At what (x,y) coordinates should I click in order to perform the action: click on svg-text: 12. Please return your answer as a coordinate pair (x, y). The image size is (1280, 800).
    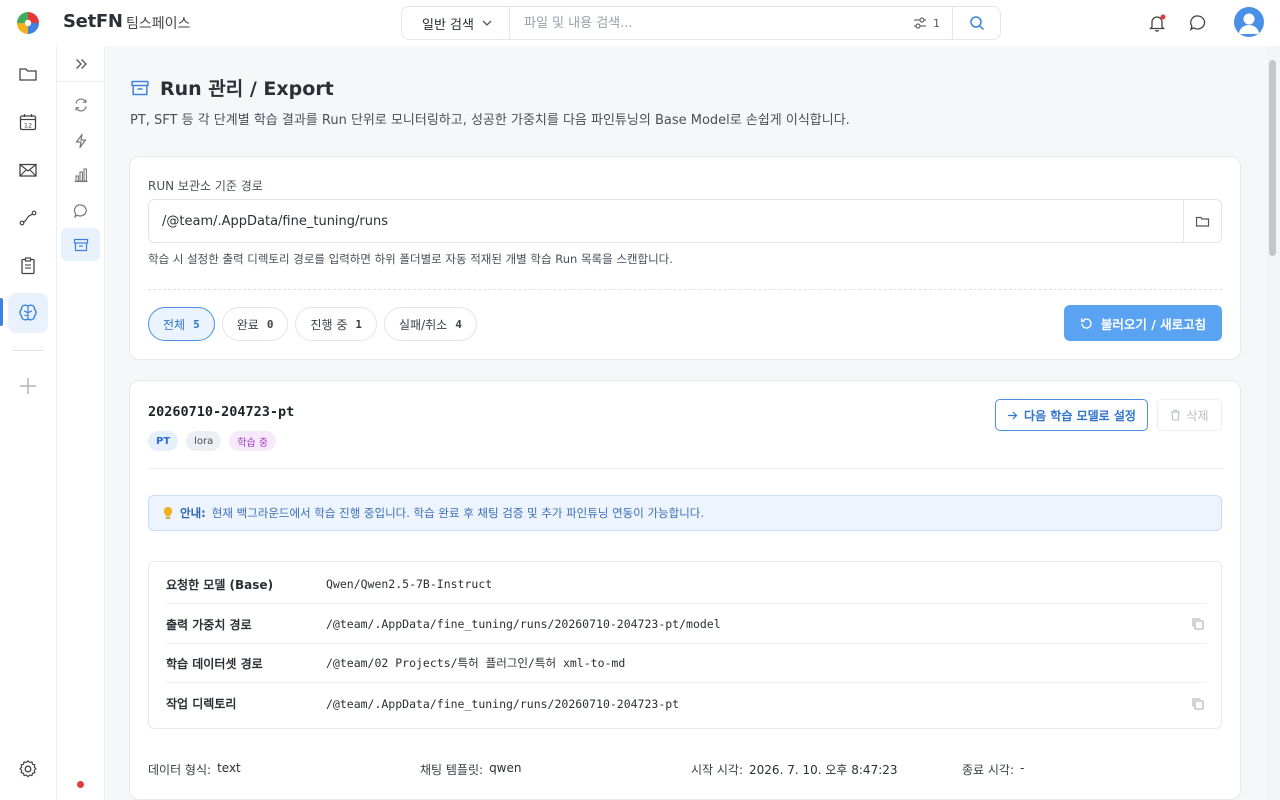
    Looking at the image, I should click on (28, 126).